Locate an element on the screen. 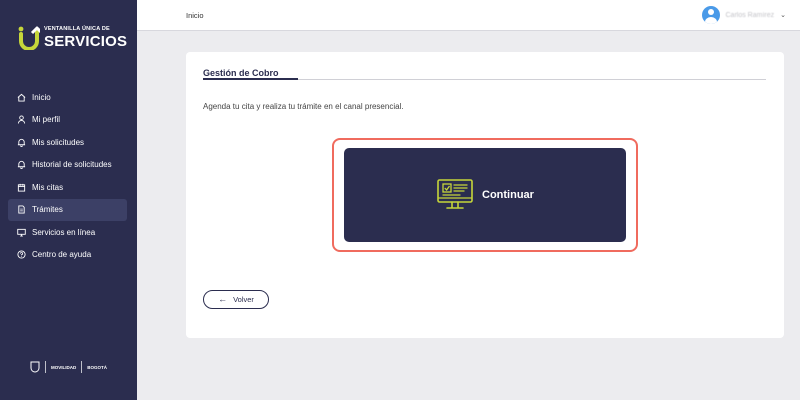  logo-mark-icon is located at coordinates (31, 38).